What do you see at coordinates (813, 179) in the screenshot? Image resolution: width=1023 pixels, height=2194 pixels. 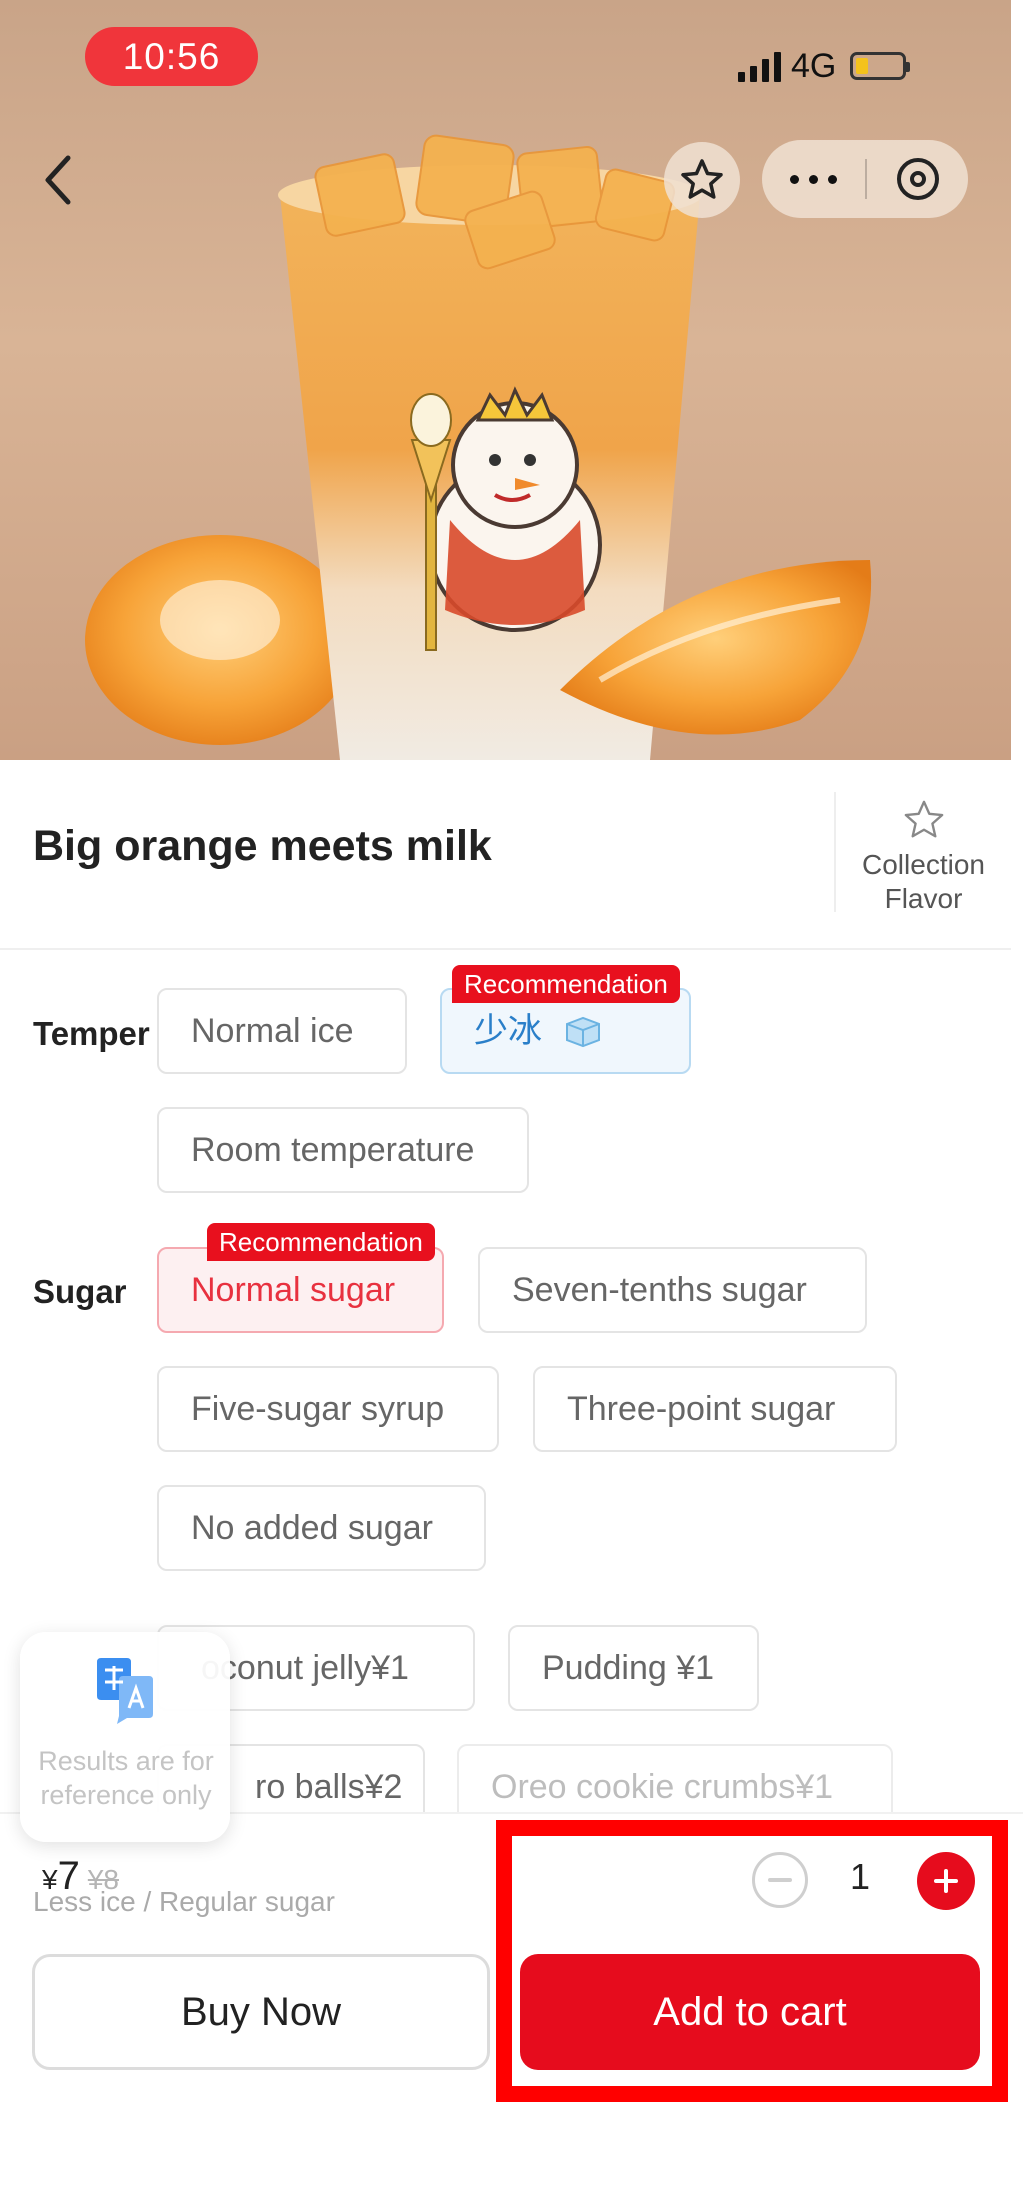 I see `more-button` at bounding box center [813, 179].